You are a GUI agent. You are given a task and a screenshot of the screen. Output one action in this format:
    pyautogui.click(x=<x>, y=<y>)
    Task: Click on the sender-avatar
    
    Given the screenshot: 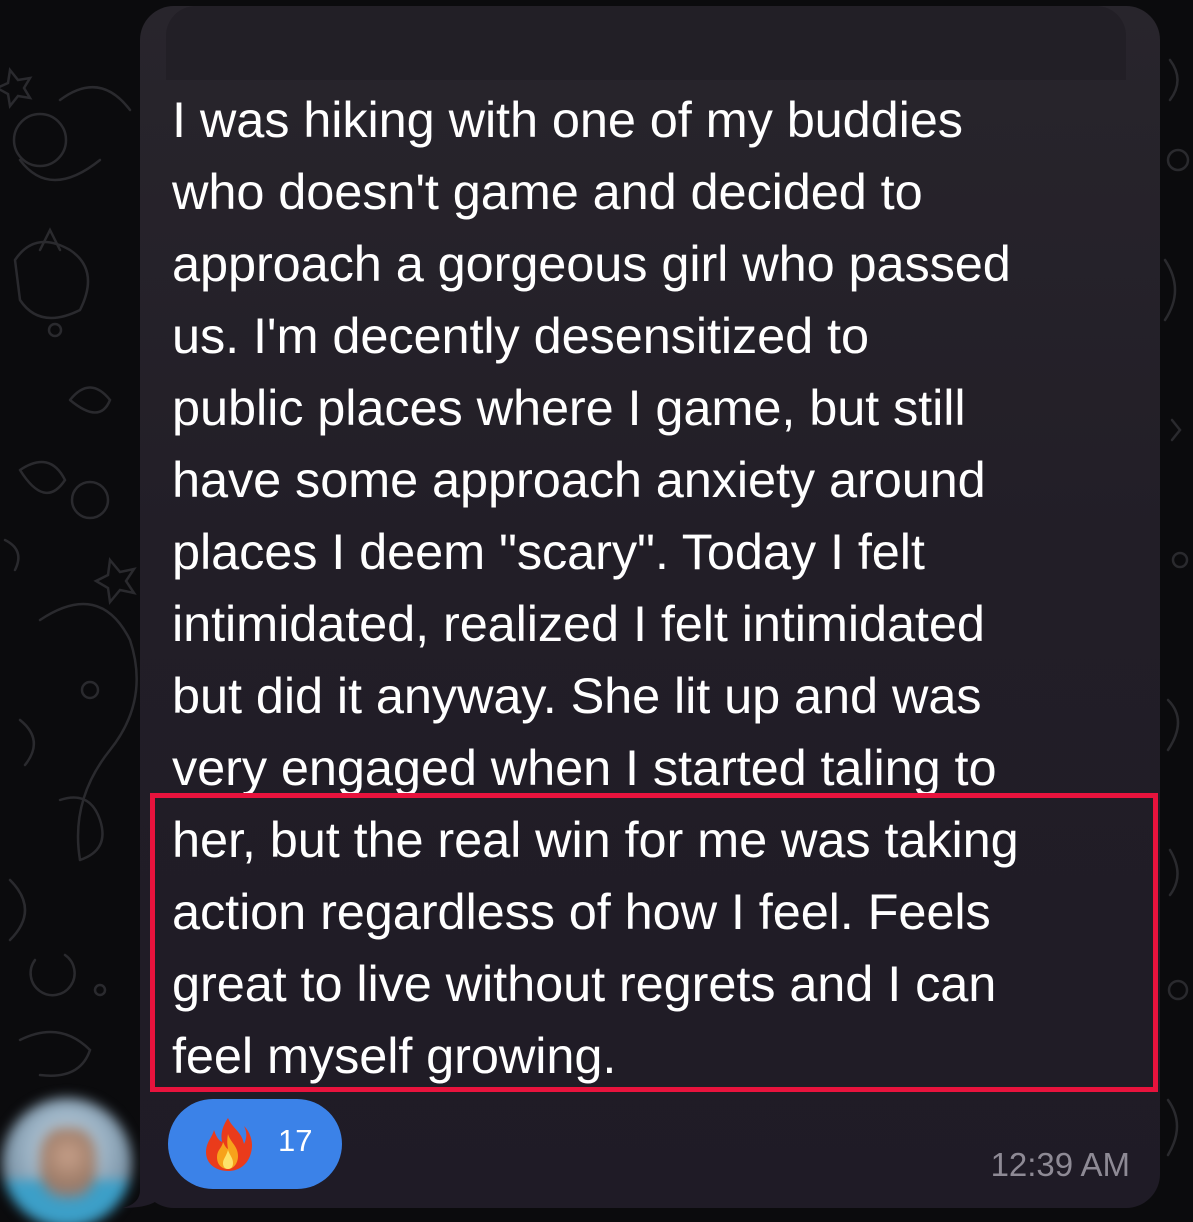 What is the action you would take?
    pyautogui.click(x=67, y=1160)
    